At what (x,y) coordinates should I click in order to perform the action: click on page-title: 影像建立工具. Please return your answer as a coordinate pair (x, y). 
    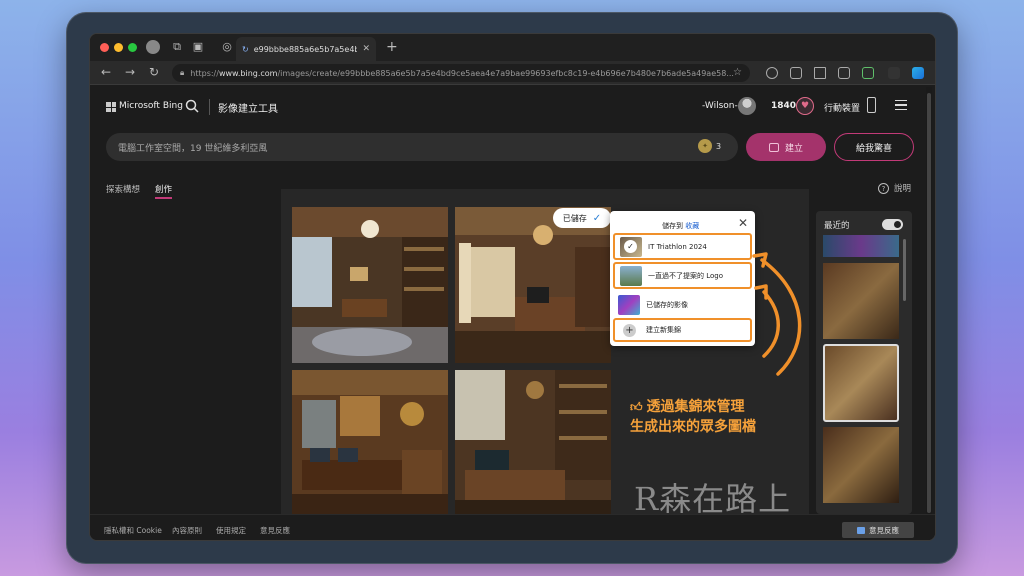
    Looking at the image, I should click on (248, 109).